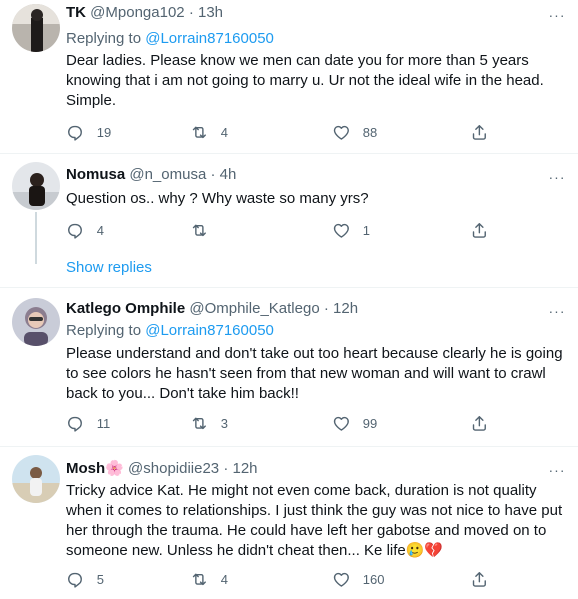  What do you see at coordinates (137, 12) in the screenshot?
I see `user-handle: @Mponga102` at bounding box center [137, 12].